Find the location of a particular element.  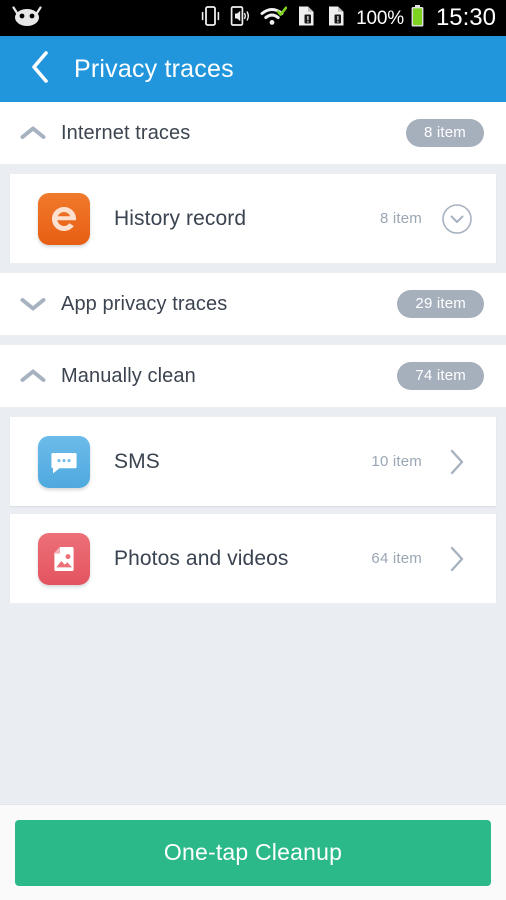

sim-card-1-alert-icon is located at coordinates (306, 18).